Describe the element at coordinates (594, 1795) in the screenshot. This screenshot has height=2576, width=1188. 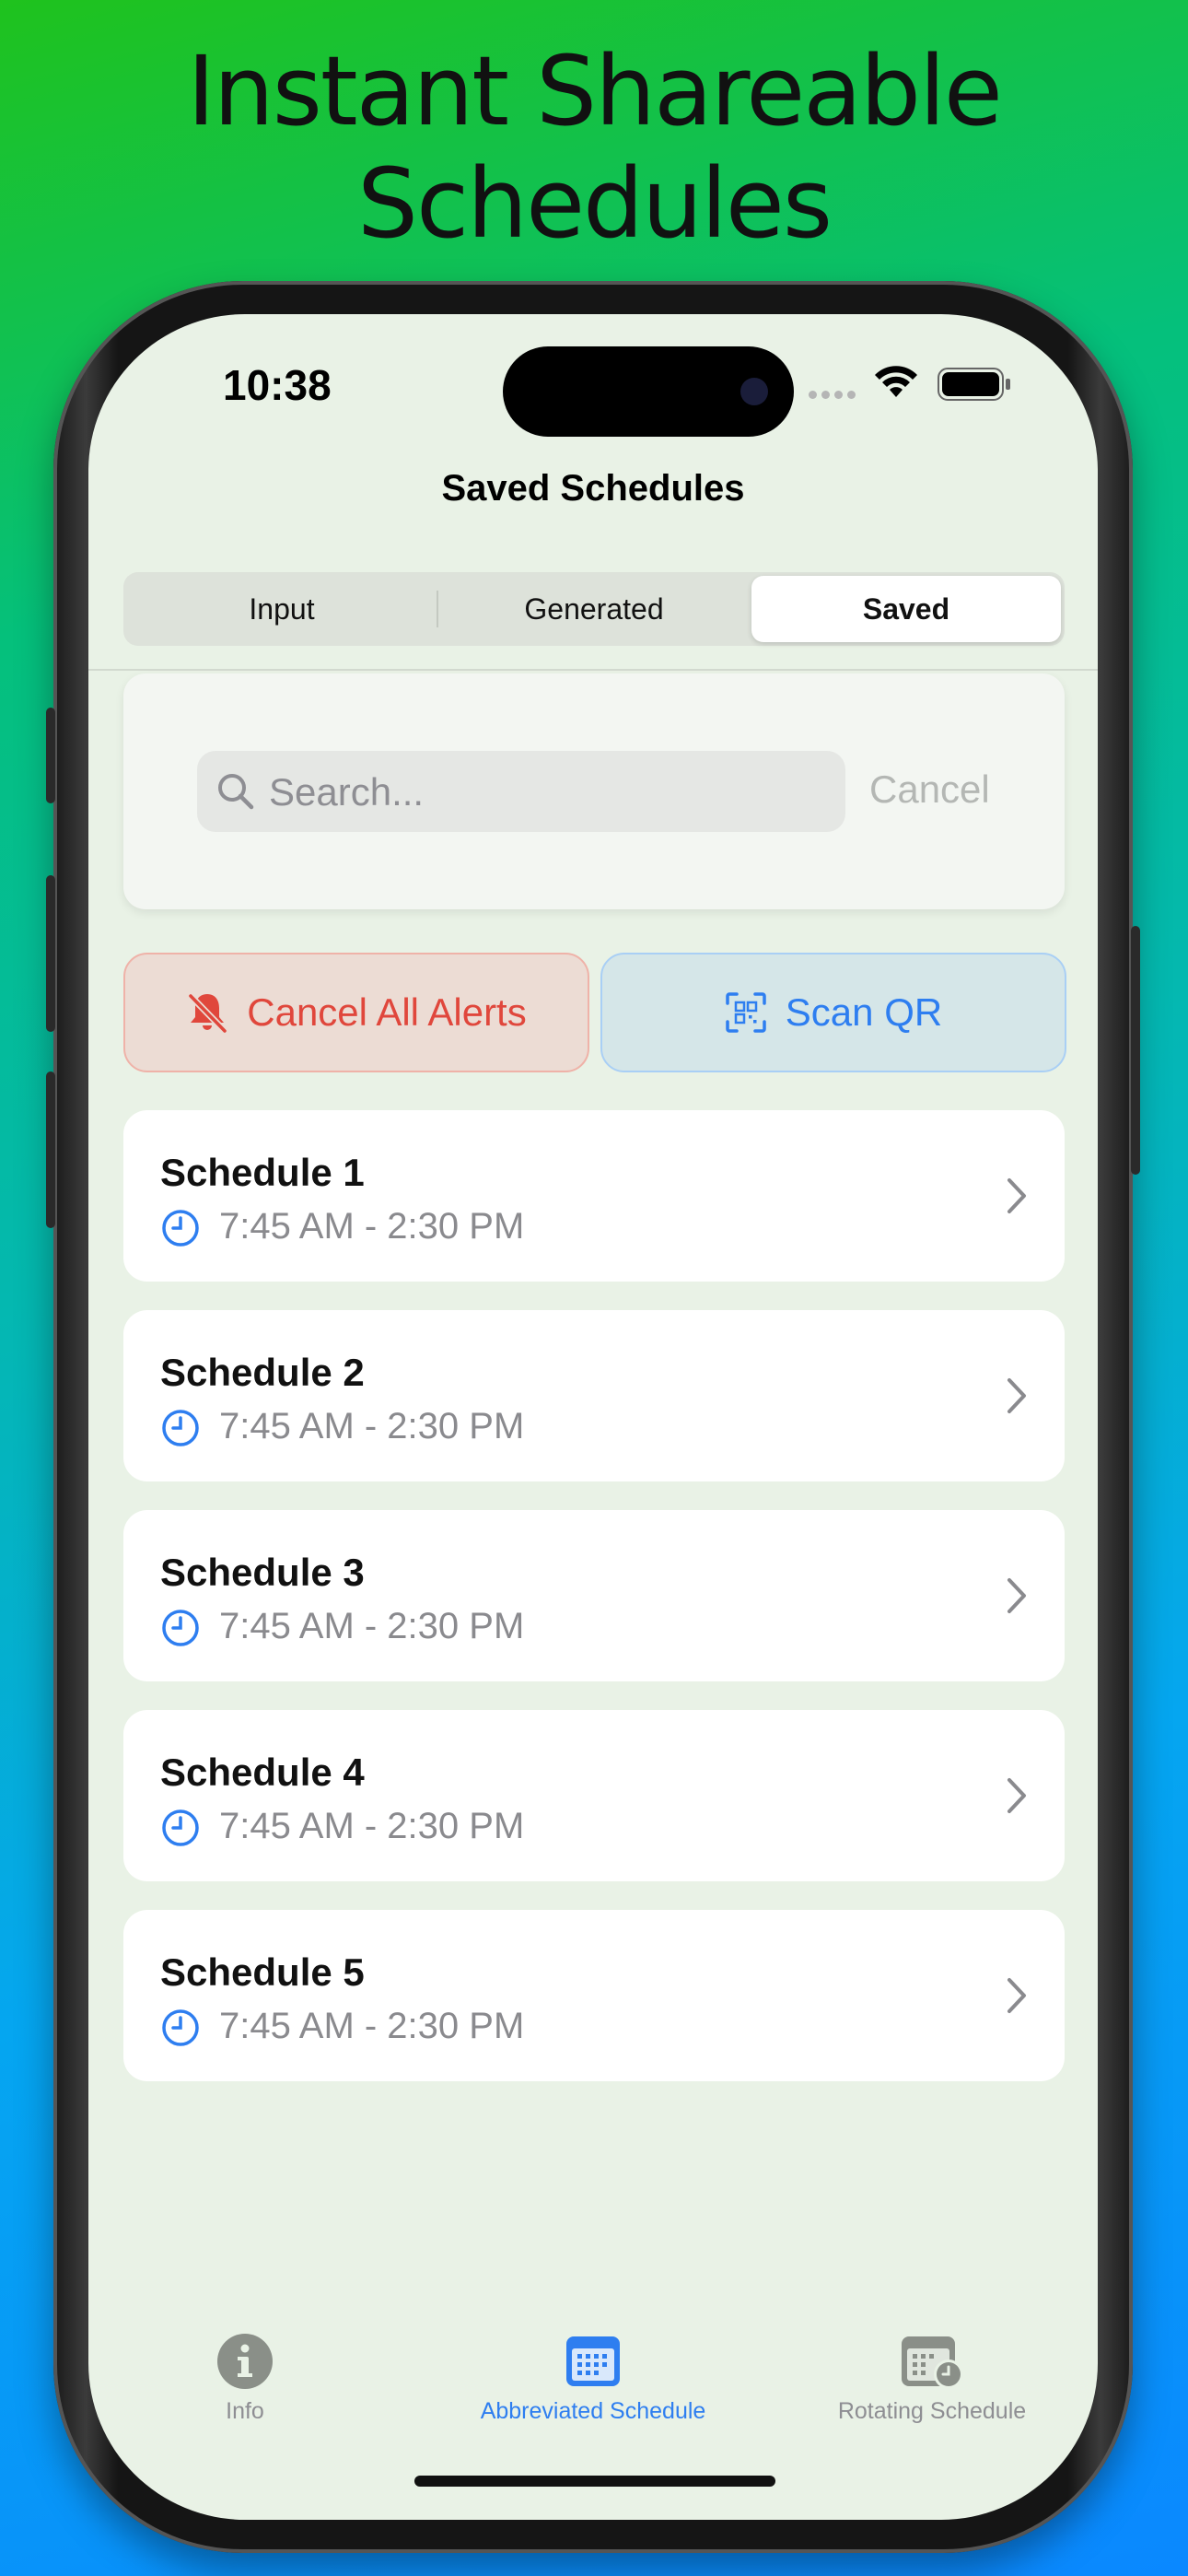
I see `schedule-row: Schedule 4 7:45 AM - 2:30 PM` at that location.